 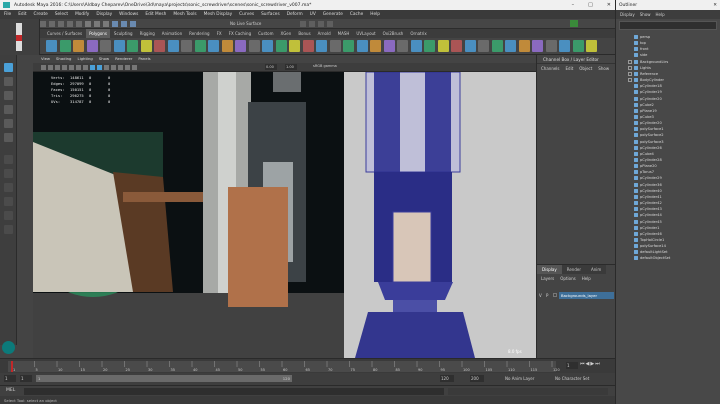 What do you see at coordinates (644, 172) in the screenshot?
I see `outliner-item: pTorus7` at bounding box center [644, 172].